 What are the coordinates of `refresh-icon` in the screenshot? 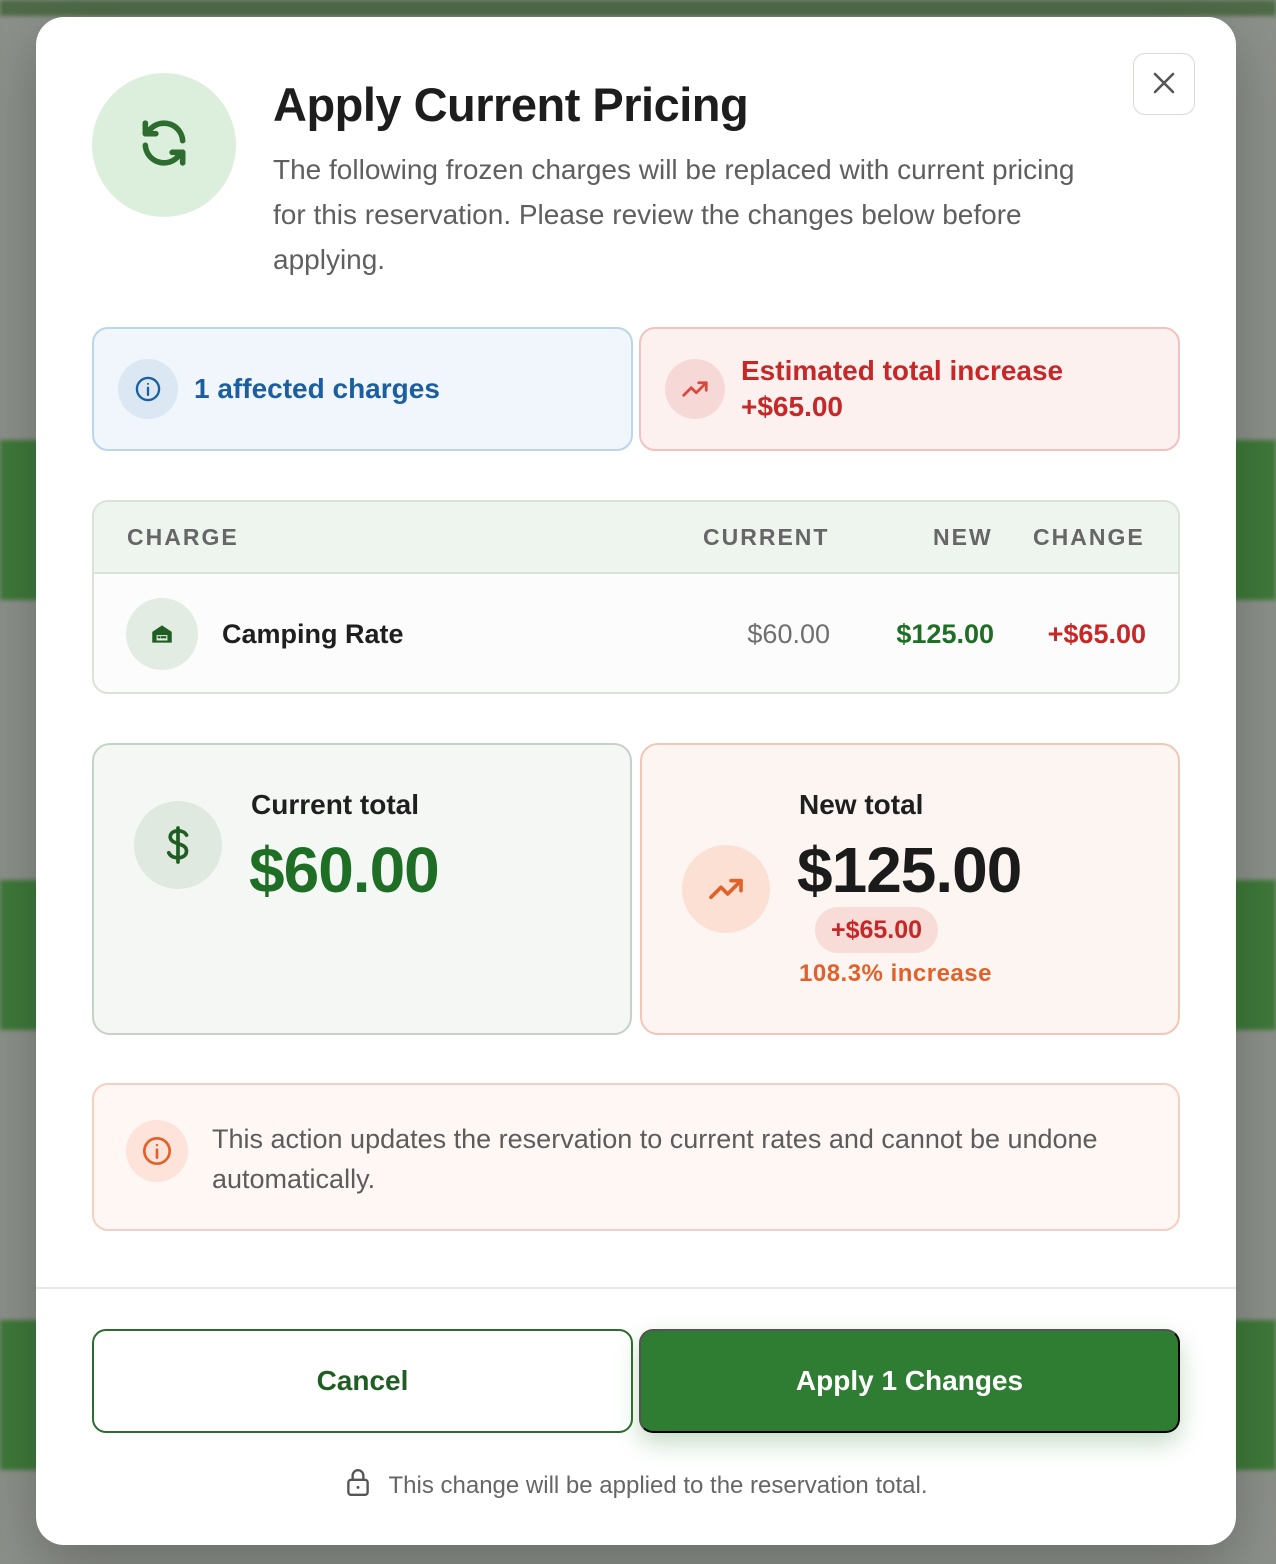 It's located at (164, 145).